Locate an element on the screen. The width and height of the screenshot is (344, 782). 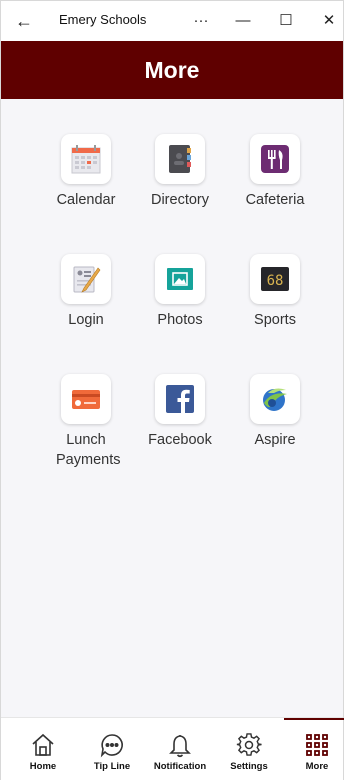
selected-tab-indicator is located at coordinates (314, 719).